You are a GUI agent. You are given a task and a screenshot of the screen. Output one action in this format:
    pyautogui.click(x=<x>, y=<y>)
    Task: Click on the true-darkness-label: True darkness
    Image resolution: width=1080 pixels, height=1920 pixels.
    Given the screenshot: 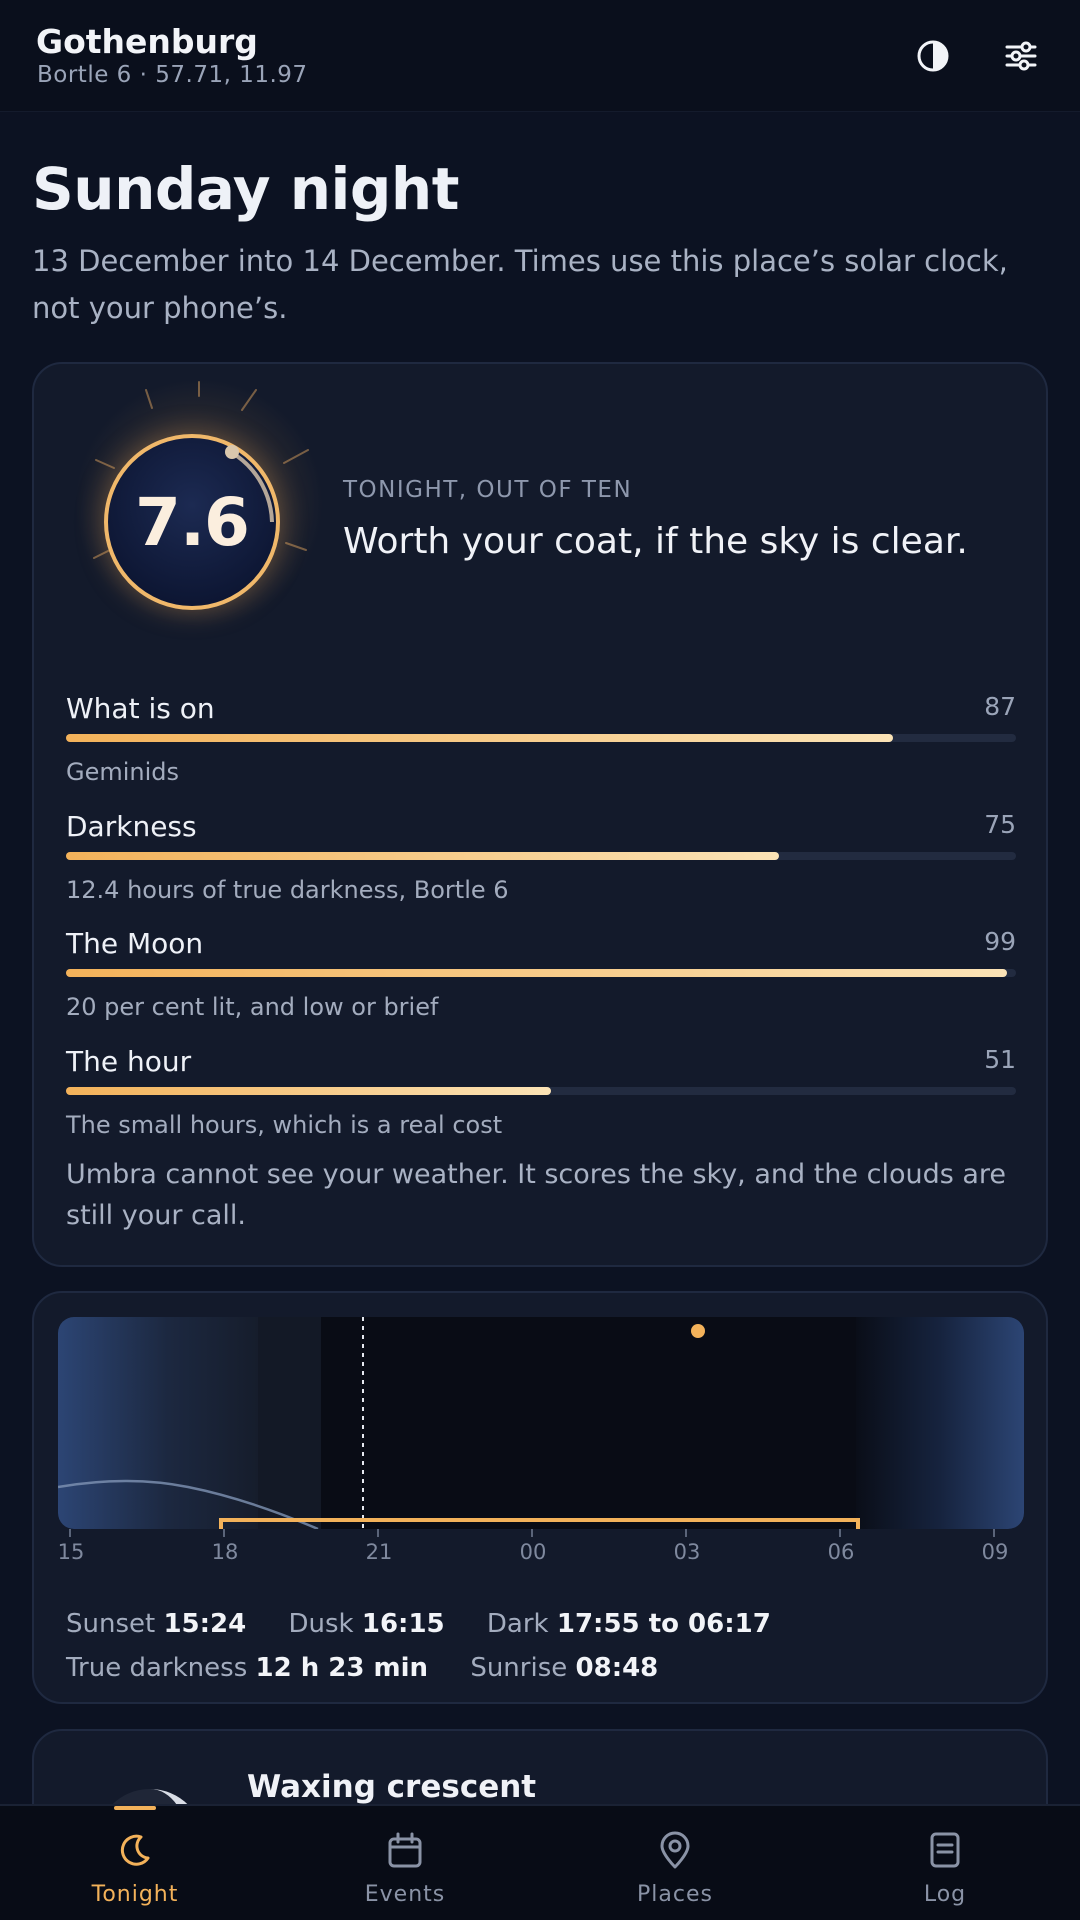 What is the action you would take?
    pyautogui.click(x=157, y=1668)
    